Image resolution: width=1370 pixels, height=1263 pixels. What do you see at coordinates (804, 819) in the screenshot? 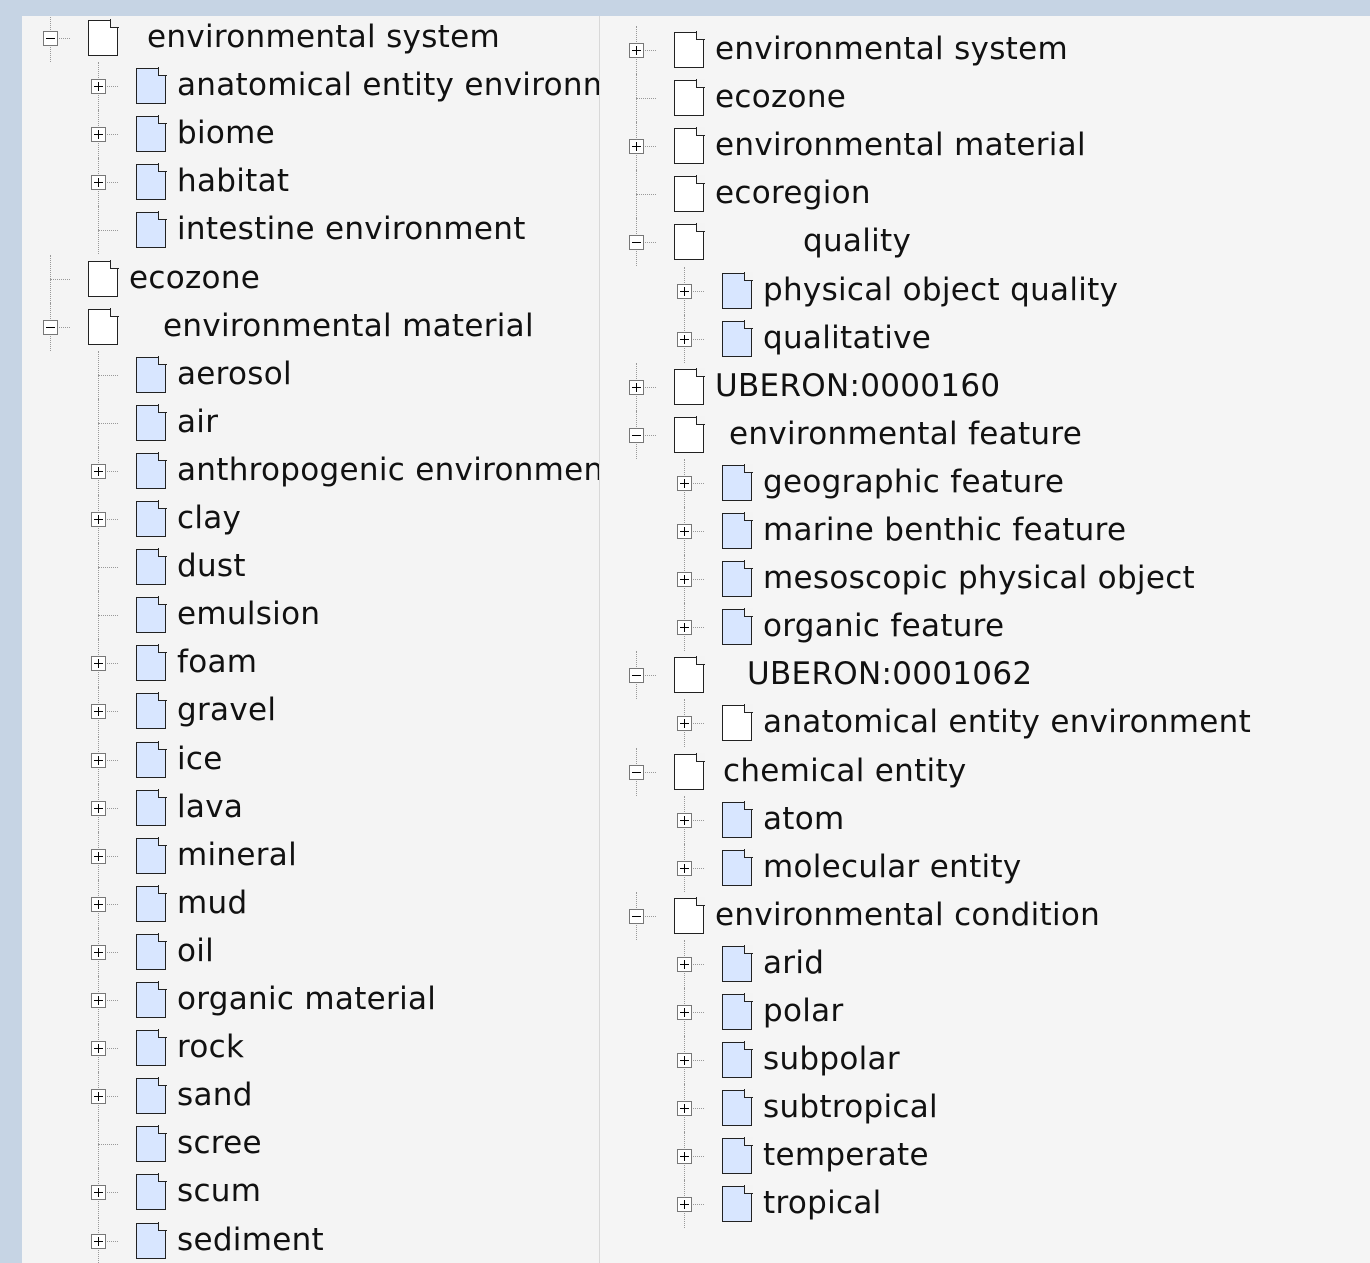
I see `tree-node-label: atom` at bounding box center [804, 819].